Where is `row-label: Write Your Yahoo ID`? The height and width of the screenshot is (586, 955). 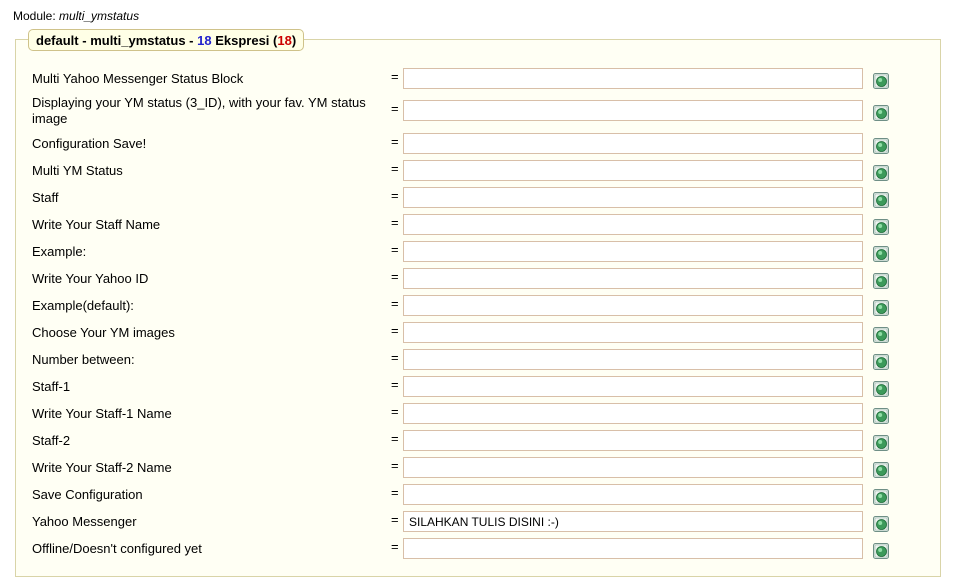
row-label: Write Your Yahoo ID is located at coordinates (90, 278).